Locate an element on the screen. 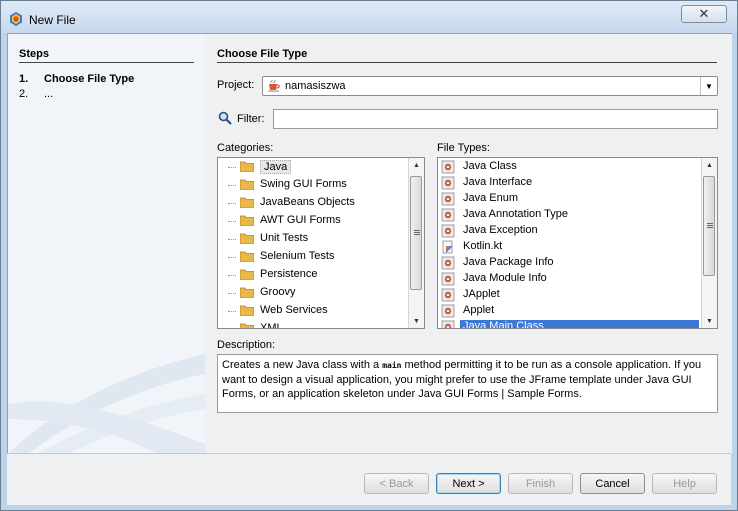 The height and width of the screenshot is (511, 738). file-type-label: Java Interface is located at coordinates (498, 182).